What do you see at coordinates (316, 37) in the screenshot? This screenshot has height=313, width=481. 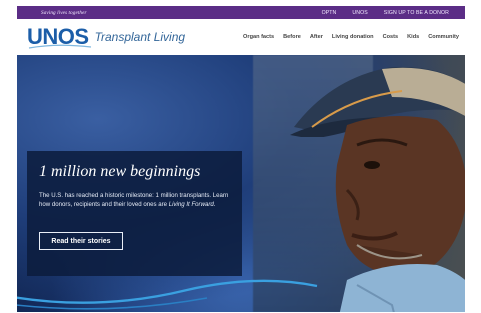 I see `nav-after: After` at bounding box center [316, 37].